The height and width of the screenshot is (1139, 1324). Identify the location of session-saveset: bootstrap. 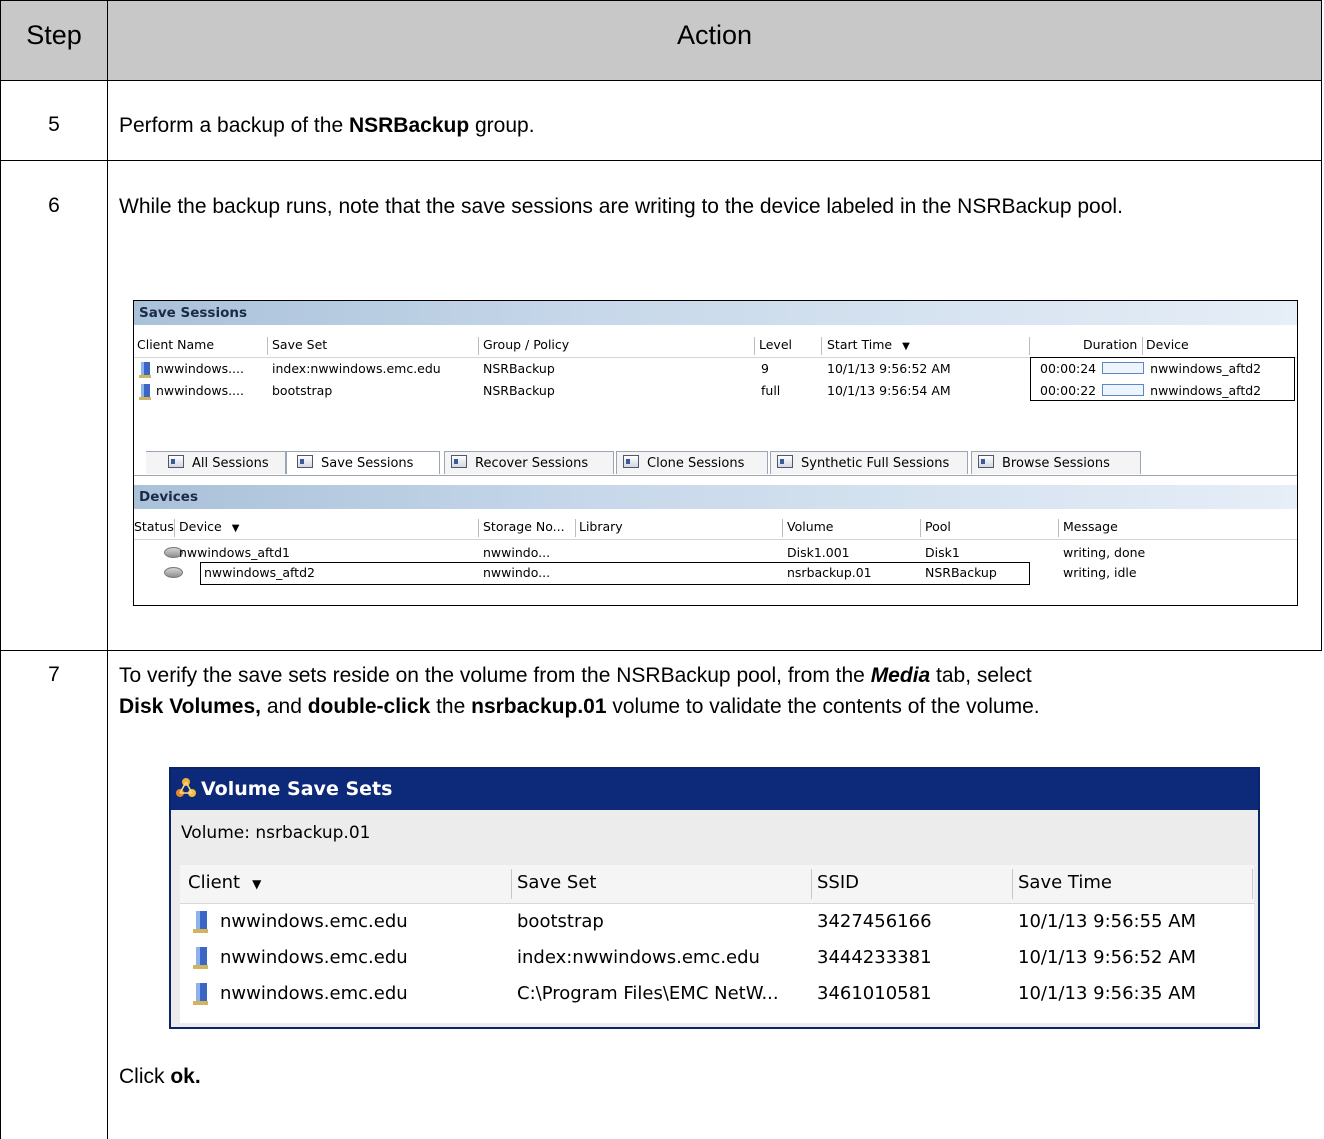
(302, 390).